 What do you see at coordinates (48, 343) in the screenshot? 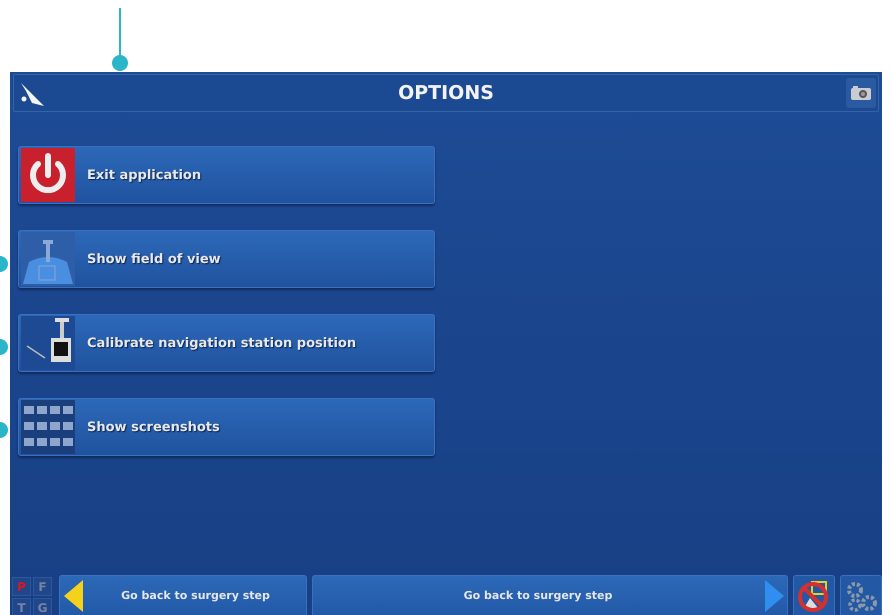
I see `navigation-station-icon` at bounding box center [48, 343].